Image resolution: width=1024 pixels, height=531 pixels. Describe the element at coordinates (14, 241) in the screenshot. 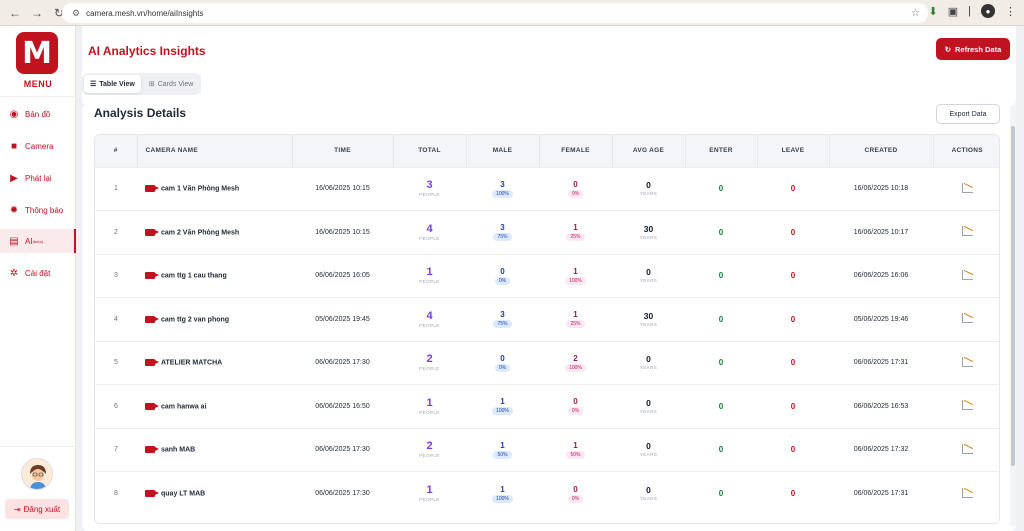

I see `ai-icon: ▤` at that location.